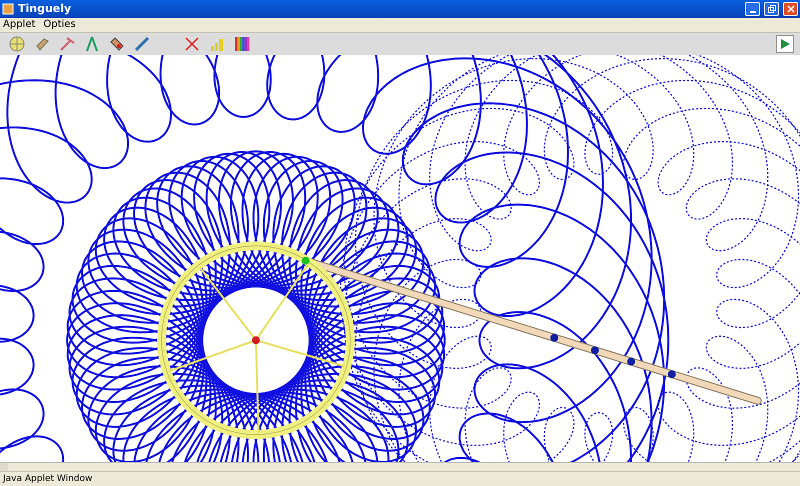  I want to click on play-button, so click(785, 43).